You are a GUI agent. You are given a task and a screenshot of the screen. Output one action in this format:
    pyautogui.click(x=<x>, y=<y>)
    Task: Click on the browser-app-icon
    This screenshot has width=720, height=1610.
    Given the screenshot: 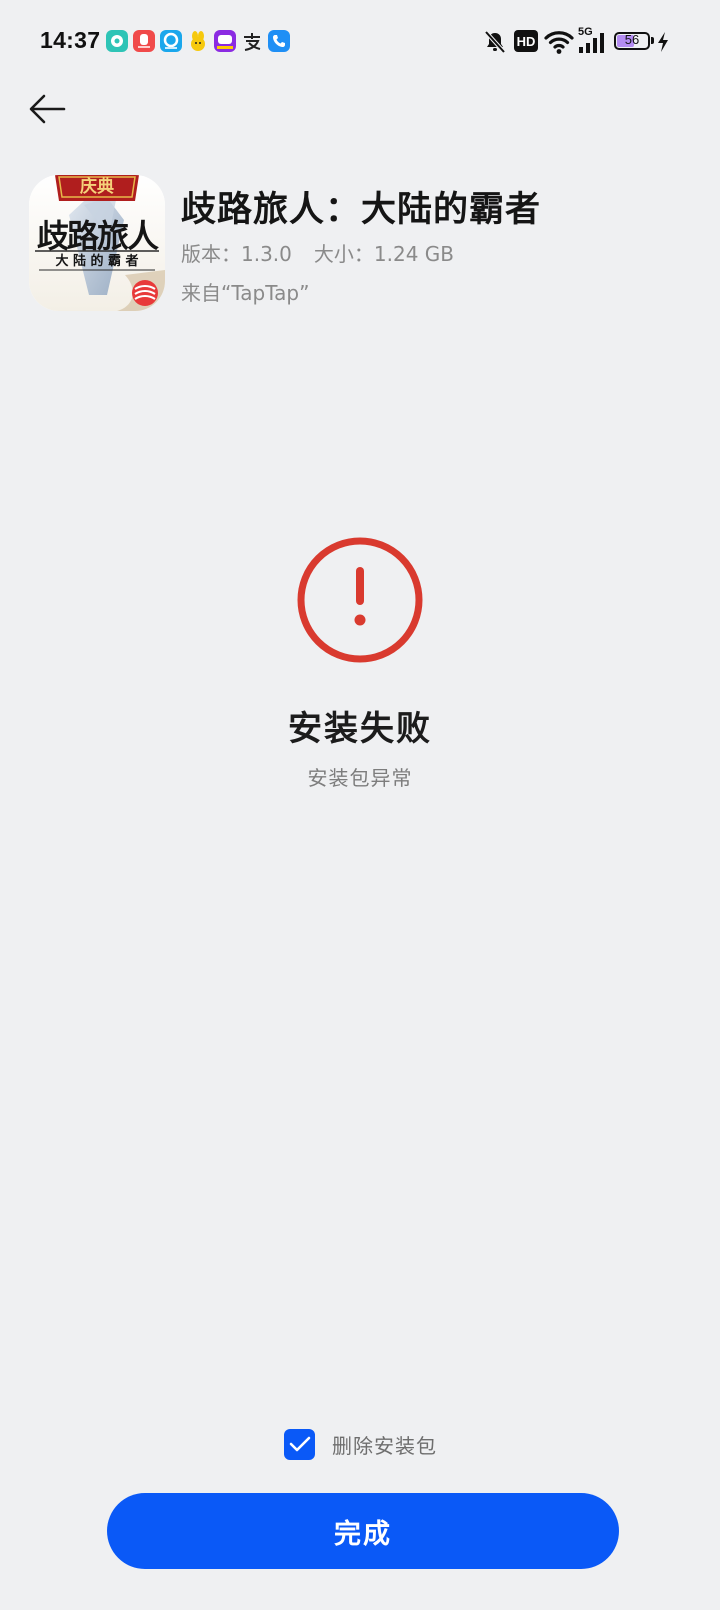 What is the action you would take?
    pyautogui.click(x=171, y=41)
    